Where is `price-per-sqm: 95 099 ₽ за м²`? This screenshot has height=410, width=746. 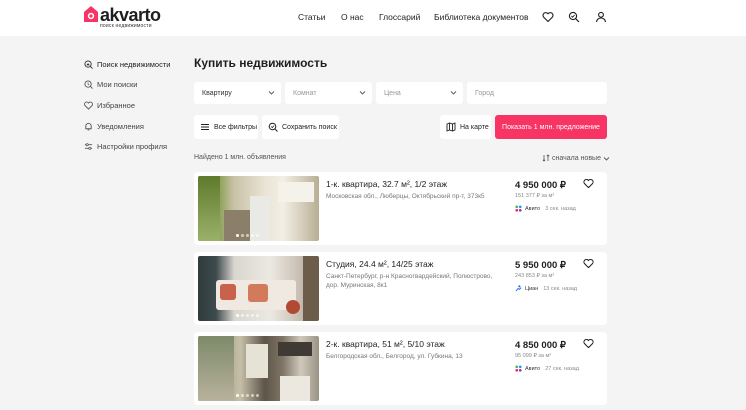 price-per-sqm: 95 099 ₽ за м² is located at coordinates (533, 356).